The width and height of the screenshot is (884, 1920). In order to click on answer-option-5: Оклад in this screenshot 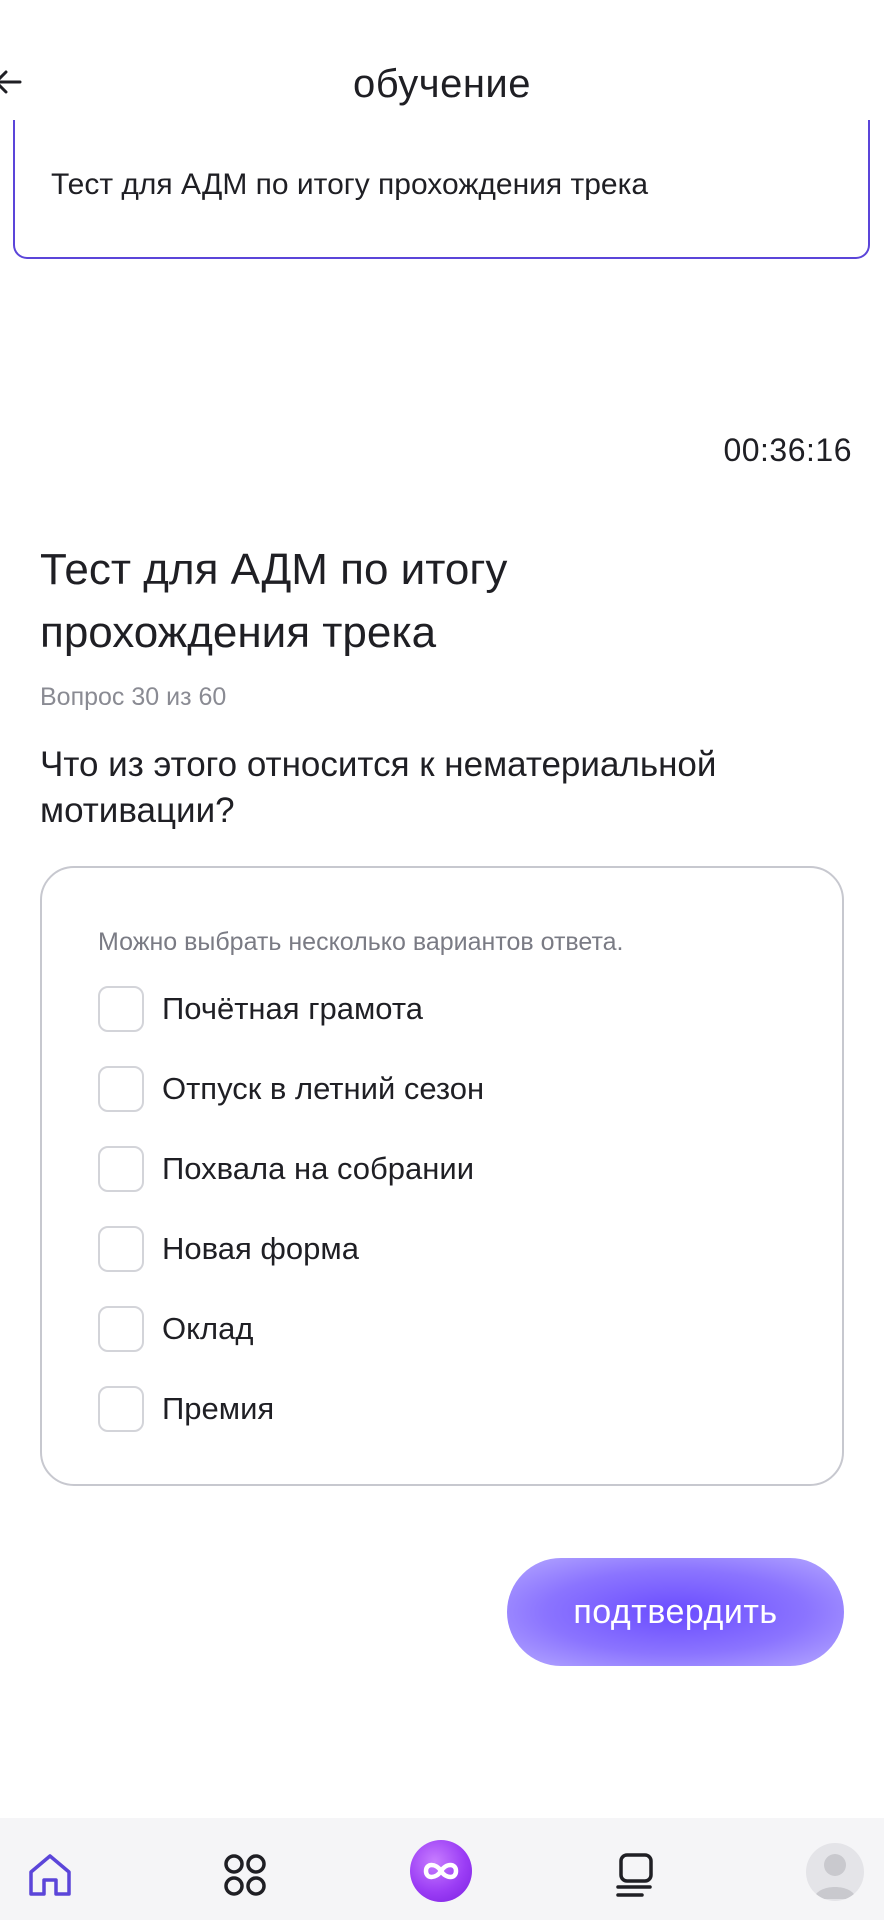, I will do `click(175, 1329)`.